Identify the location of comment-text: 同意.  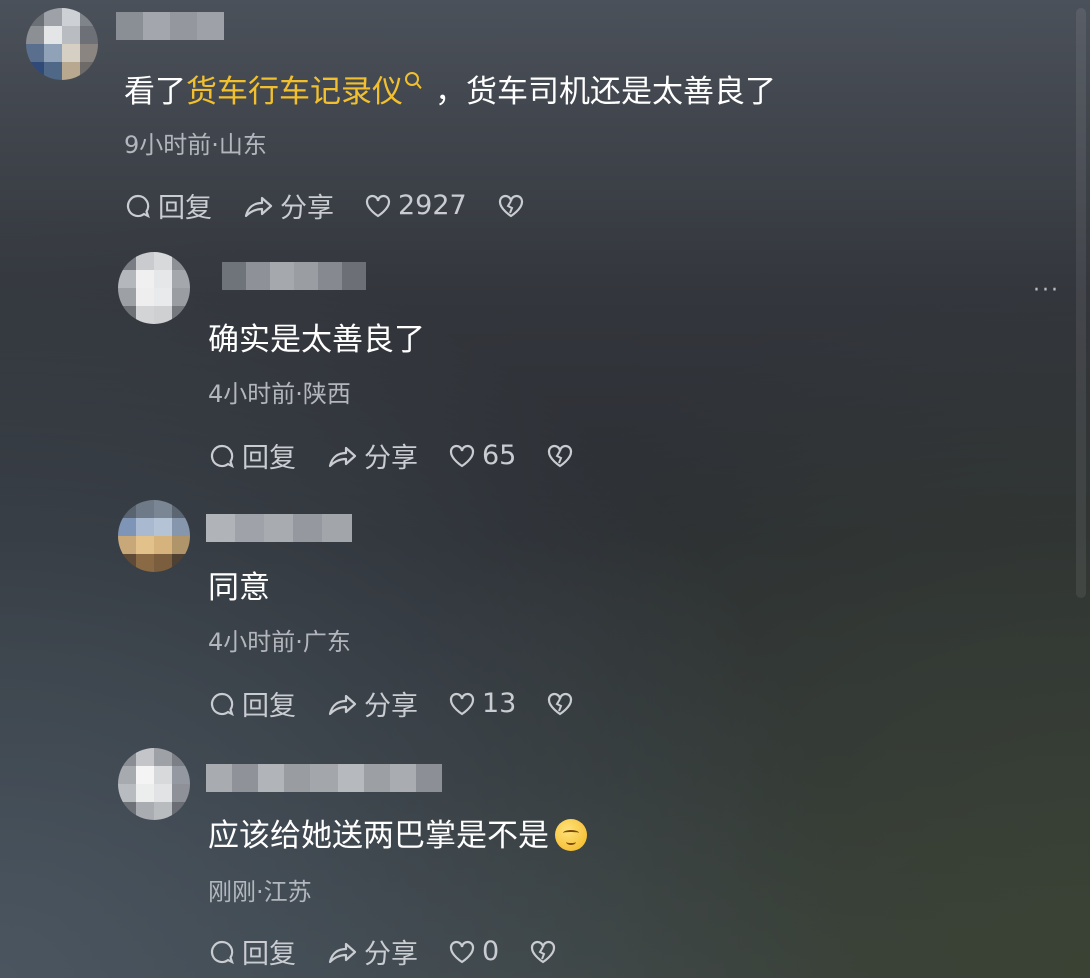
(239, 588).